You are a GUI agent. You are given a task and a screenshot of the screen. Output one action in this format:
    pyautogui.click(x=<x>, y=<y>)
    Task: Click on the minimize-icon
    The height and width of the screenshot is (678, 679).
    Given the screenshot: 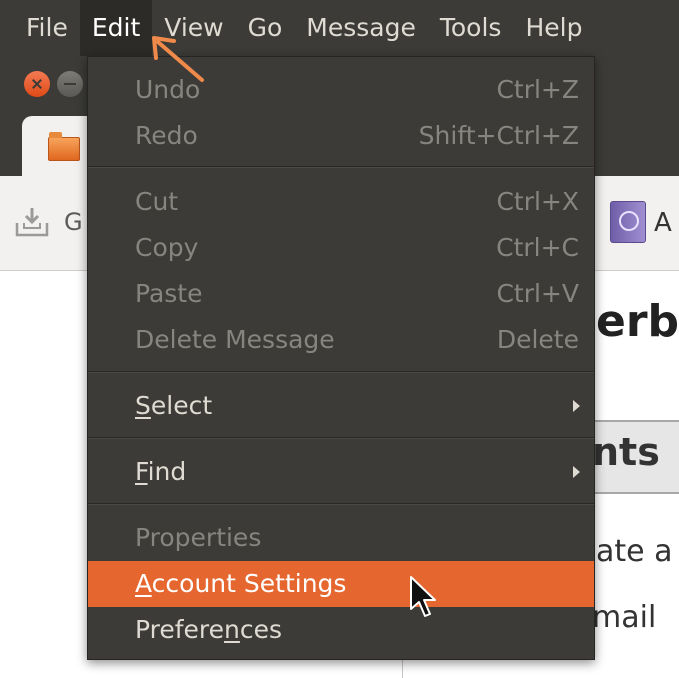 What is the action you would take?
    pyautogui.click(x=70, y=84)
    